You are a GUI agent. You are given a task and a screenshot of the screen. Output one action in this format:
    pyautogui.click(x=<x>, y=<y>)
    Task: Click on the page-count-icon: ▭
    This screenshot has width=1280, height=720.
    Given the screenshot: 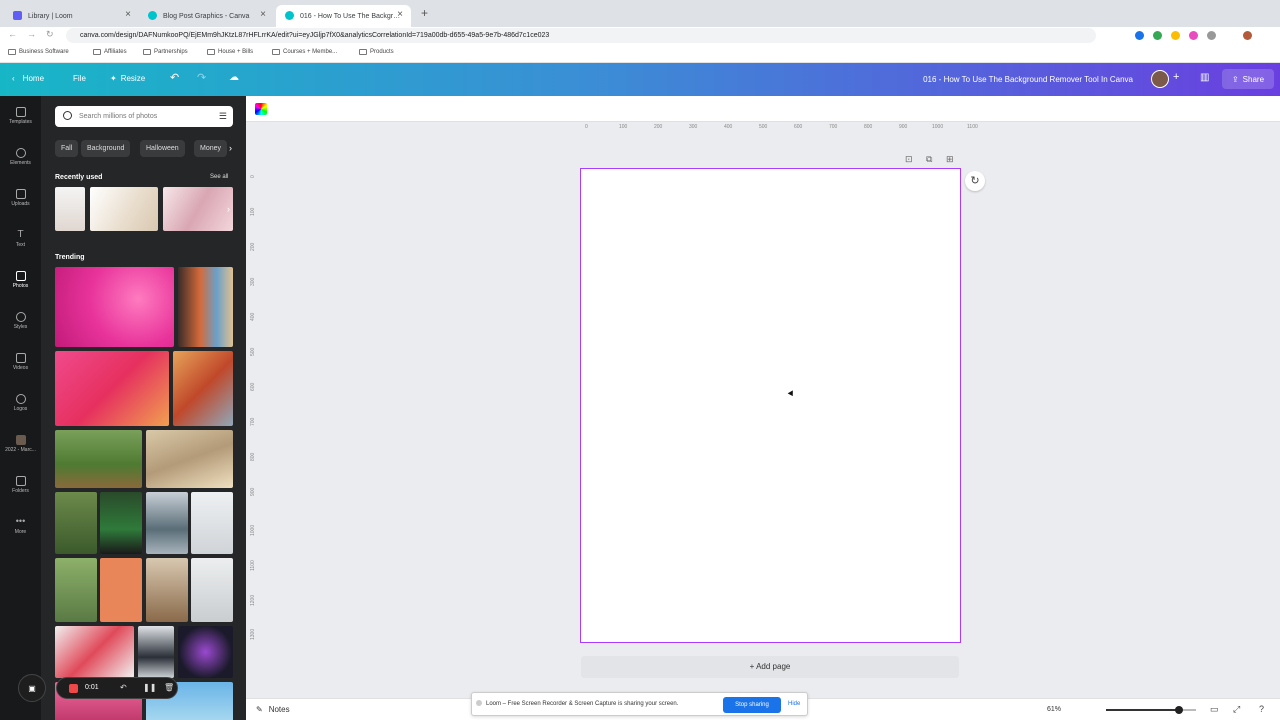 What is the action you would take?
    pyautogui.click(x=1214, y=709)
    